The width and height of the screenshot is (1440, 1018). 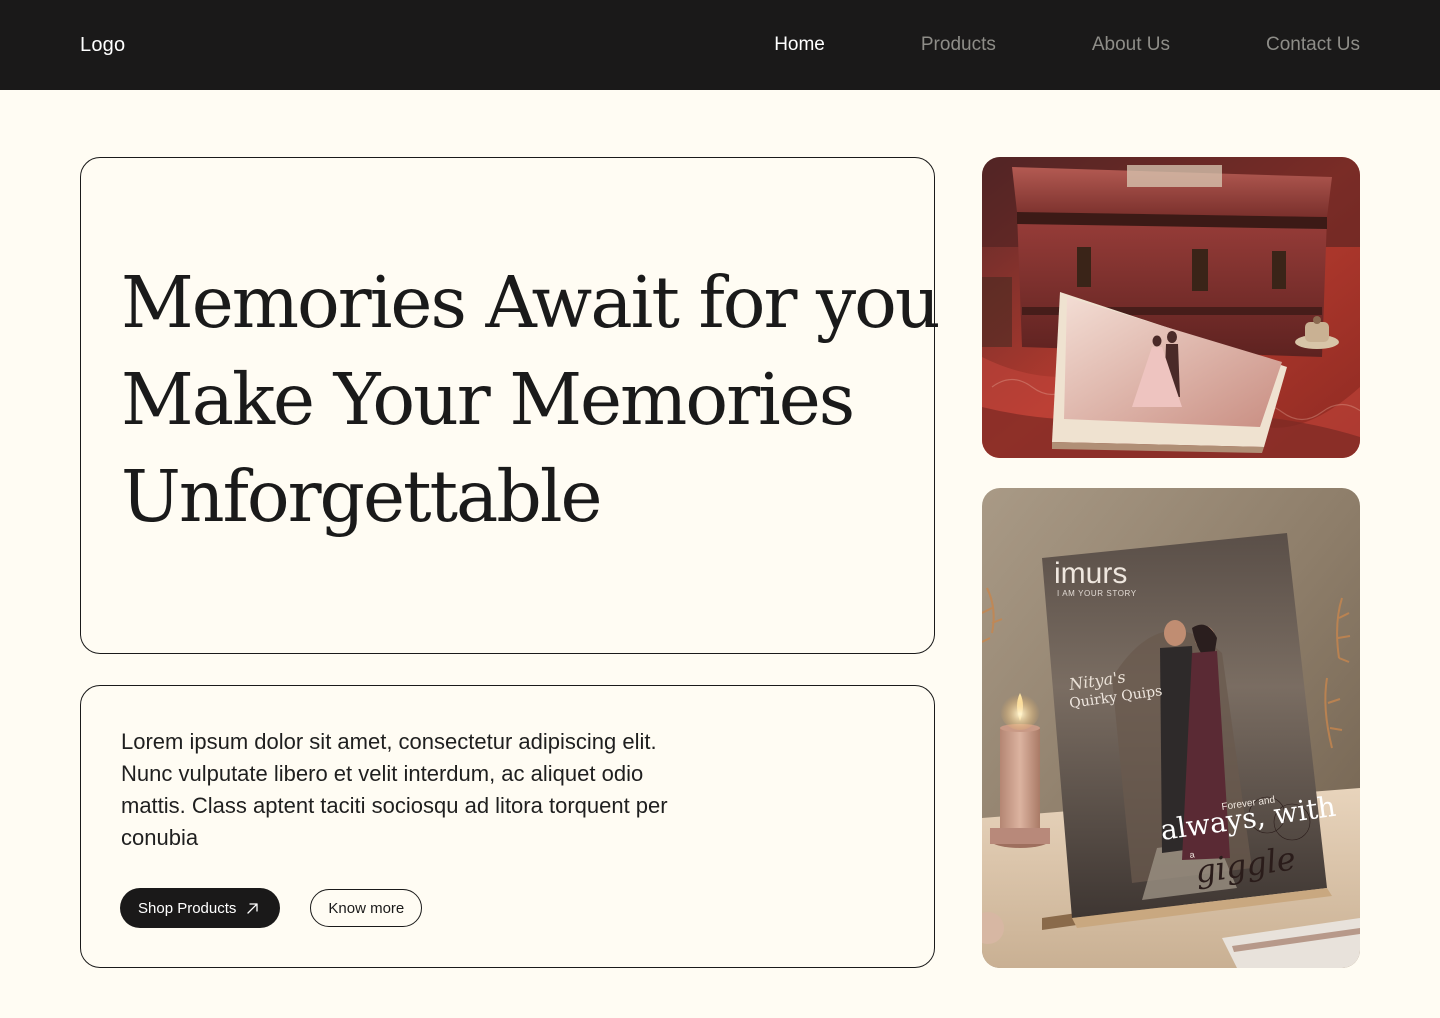 I want to click on know-more-button: Know more, so click(x=366, y=908).